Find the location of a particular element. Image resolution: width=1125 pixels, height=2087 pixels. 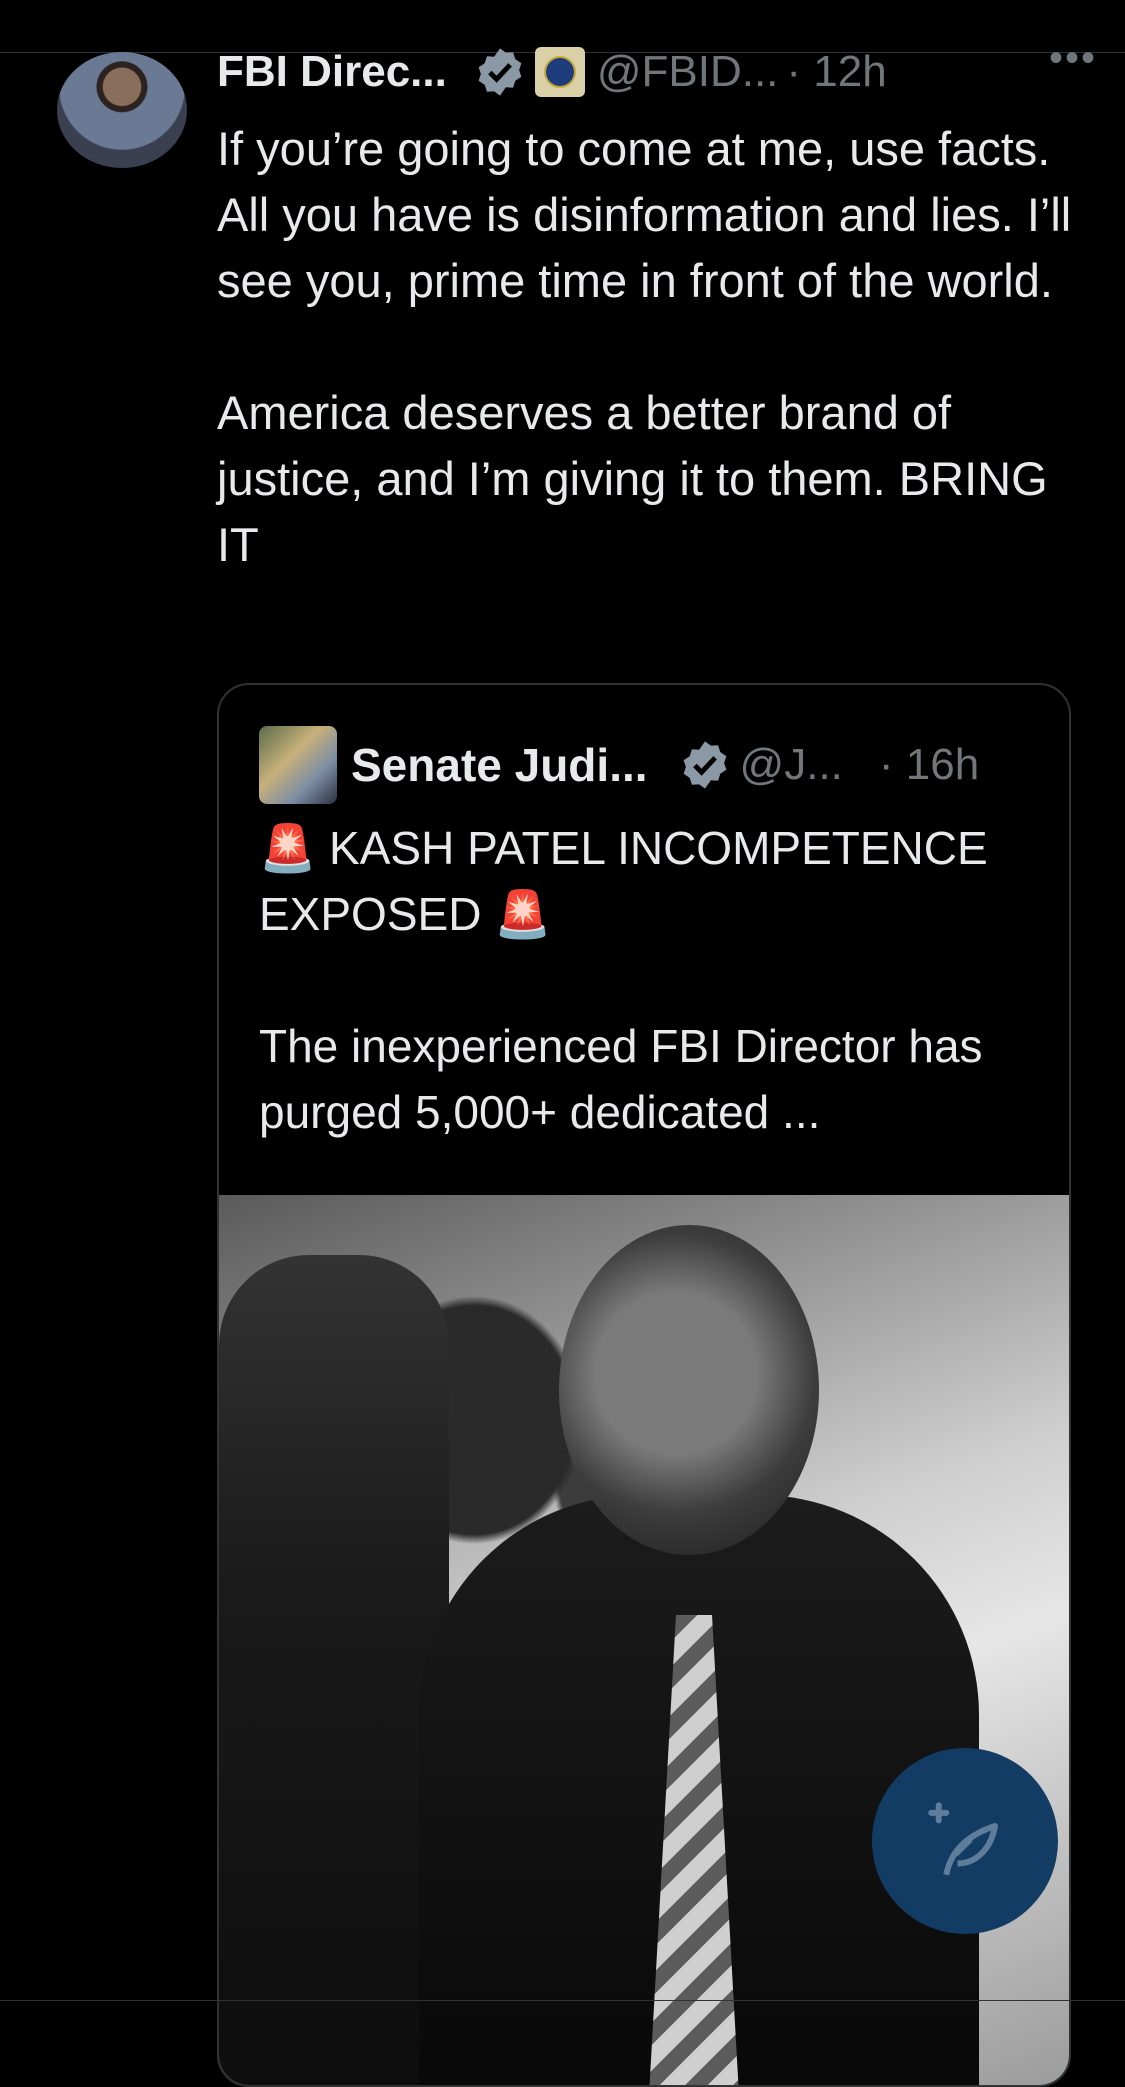

tweet-time: · 12h is located at coordinates (836, 72).